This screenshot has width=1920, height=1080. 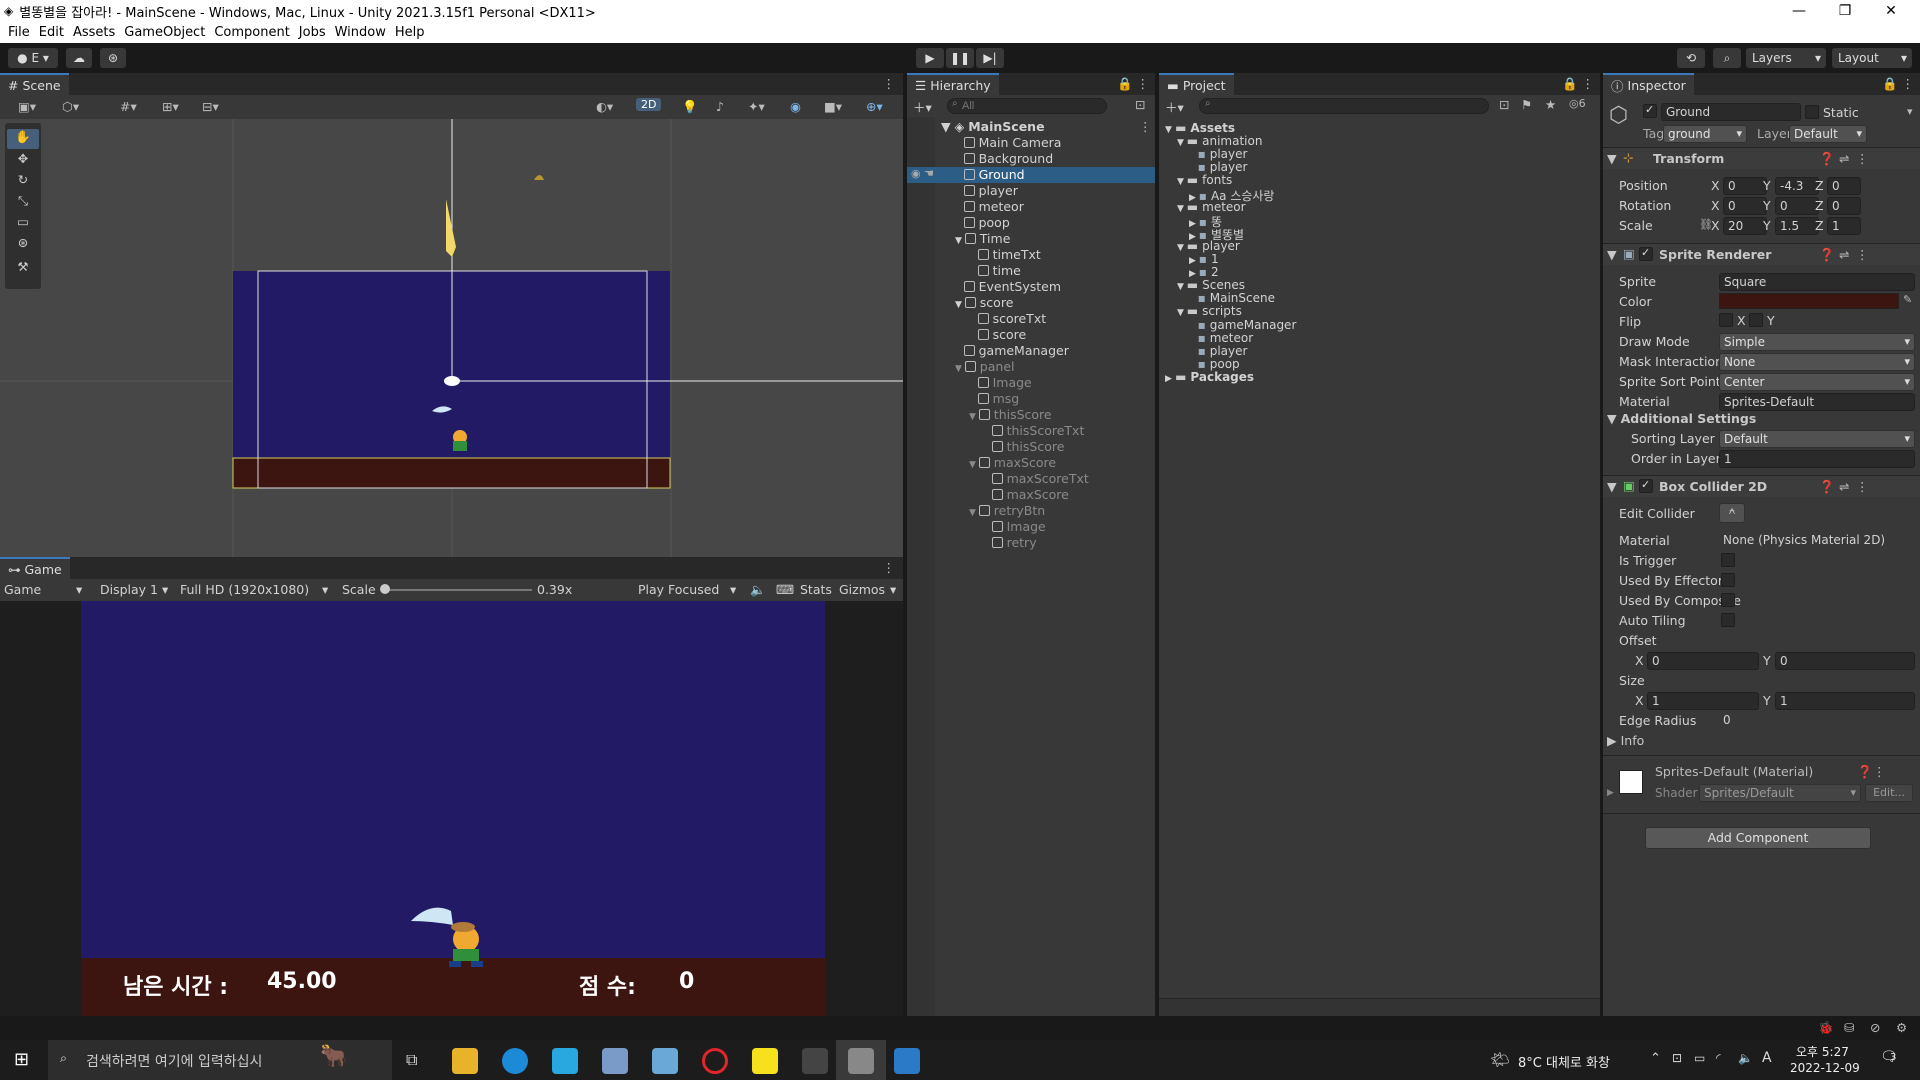 I want to click on hierarchy-item: Ground, so click(x=990, y=175).